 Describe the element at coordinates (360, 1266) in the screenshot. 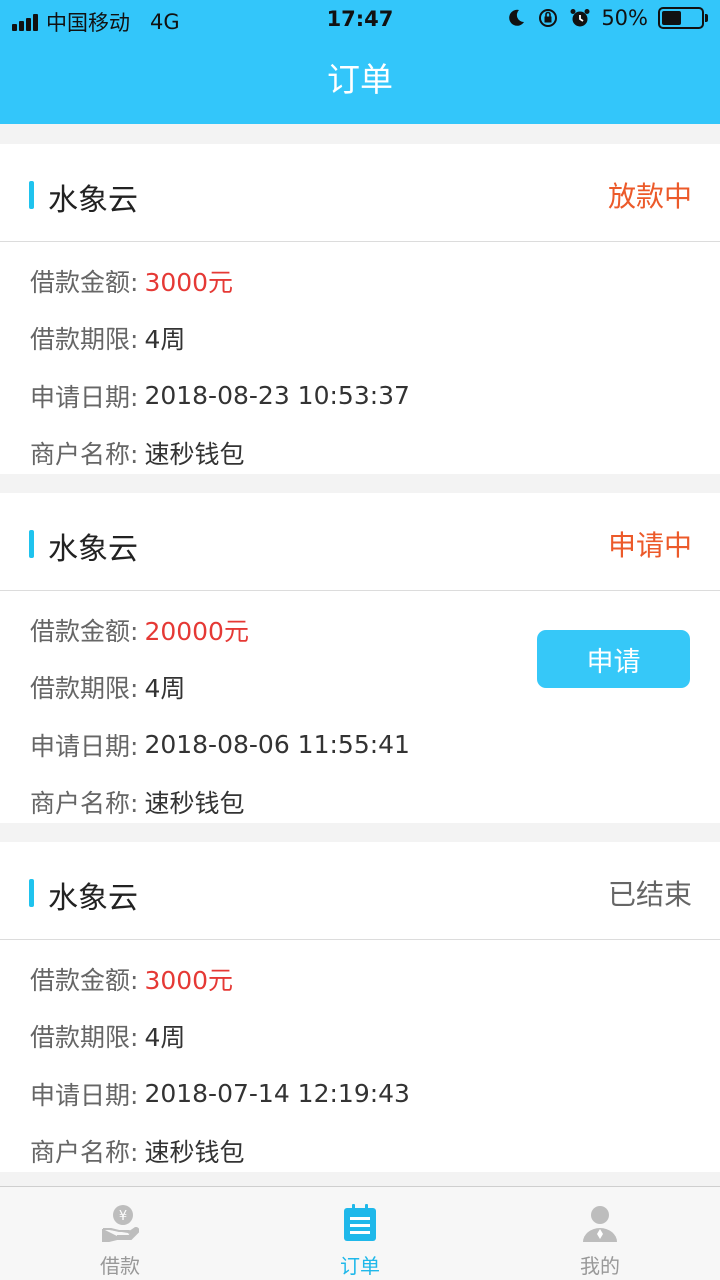

I see `tab-label: 订单` at that location.